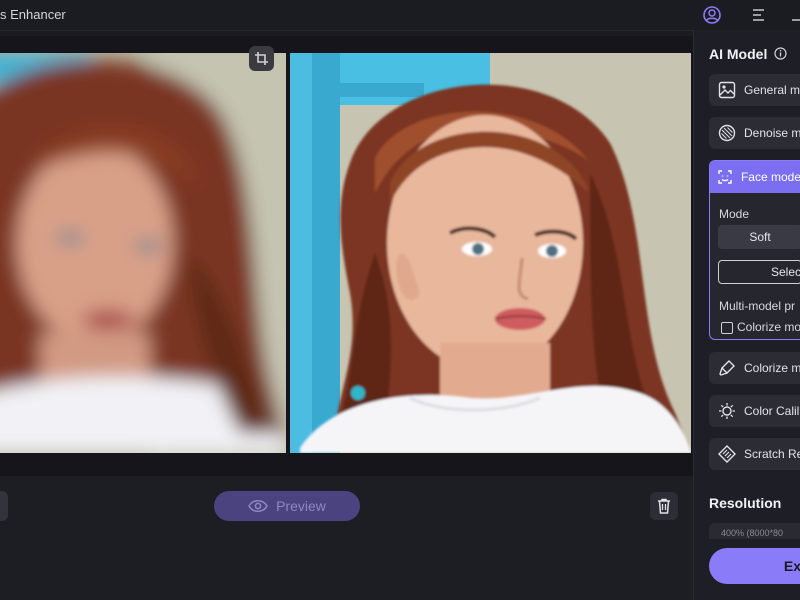  What do you see at coordinates (795, 15) in the screenshot?
I see `minimize-icon` at bounding box center [795, 15].